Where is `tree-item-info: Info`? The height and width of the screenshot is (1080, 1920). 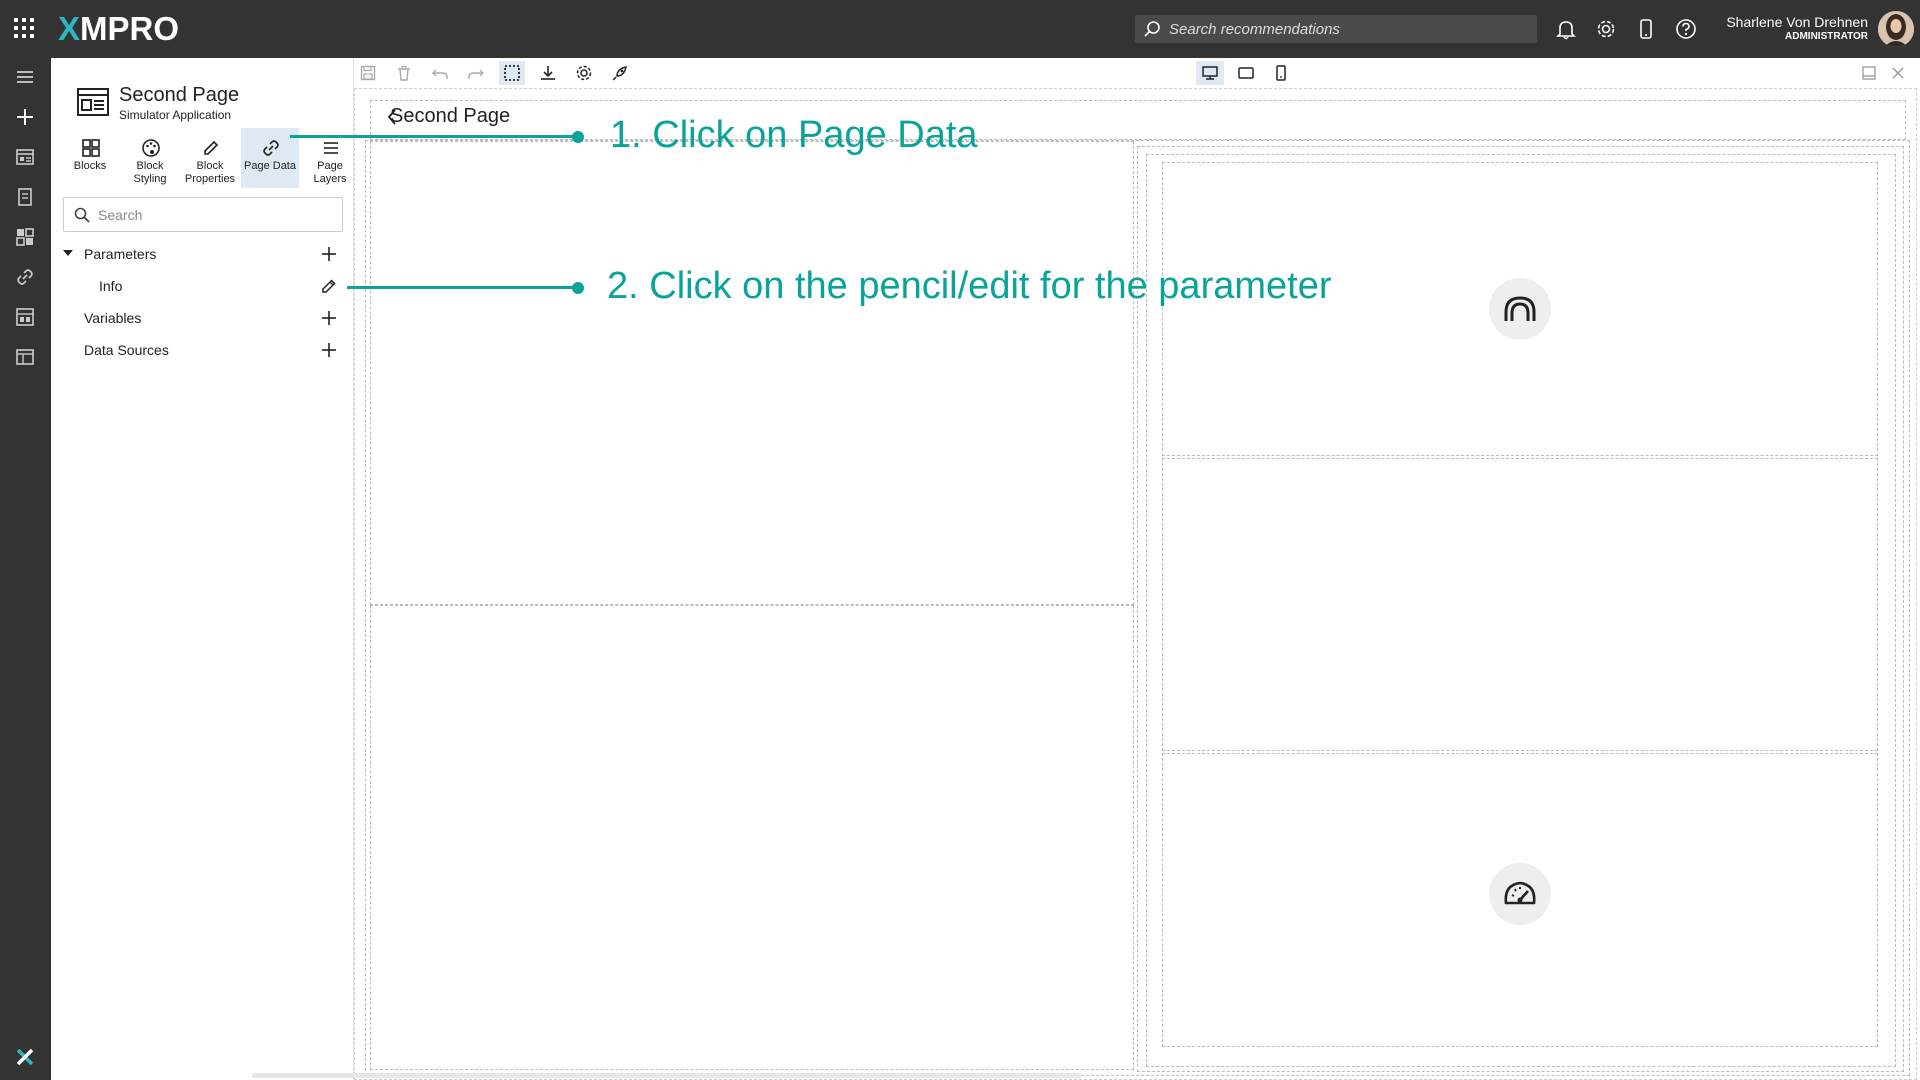 tree-item-info: Info is located at coordinates (202, 286).